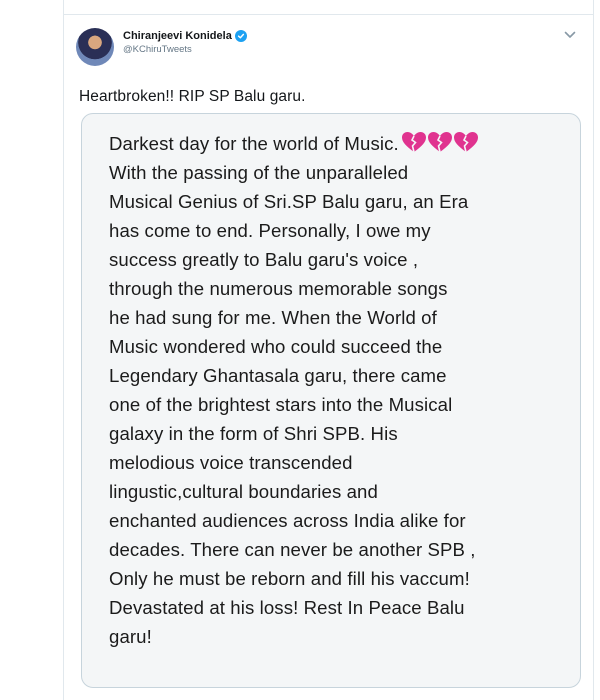 This screenshot has height=700, width=600. Describe the element at coordinates (278, 288) in the screenshot. I see `media-line: through the numerous memorable songs` at that location.